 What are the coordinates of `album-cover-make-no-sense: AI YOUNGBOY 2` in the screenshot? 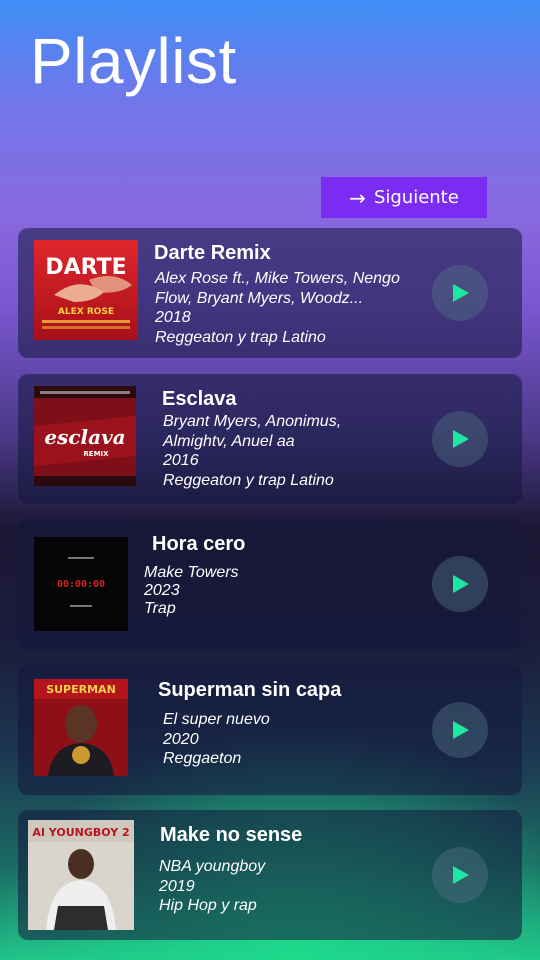 It's located at (81, 875).